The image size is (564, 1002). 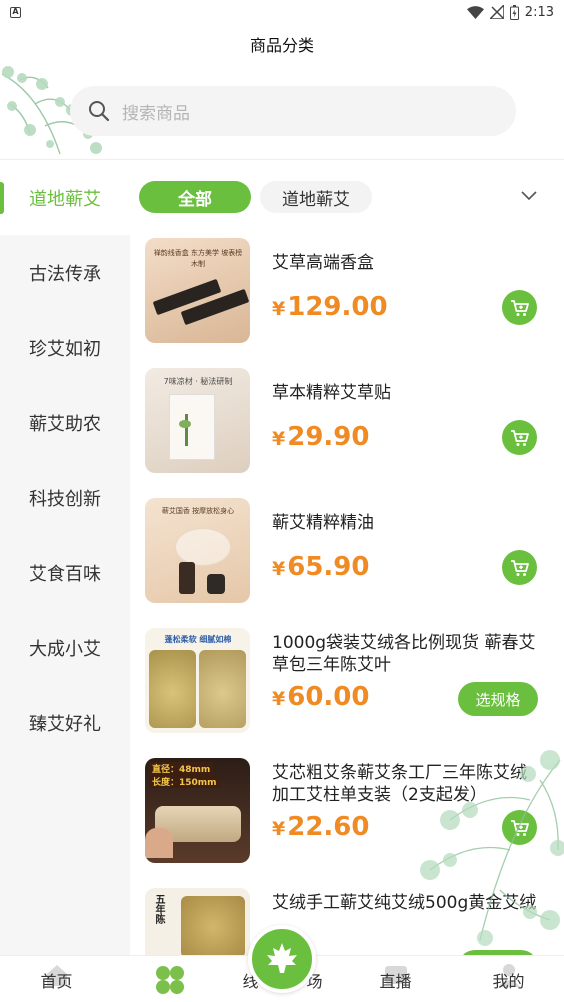 What do you see at coordinates (65, 572) in the screenshot?
I see `sidebar-item-aishi-baiwei: 艾食百味` at bounding box center [65, 572].